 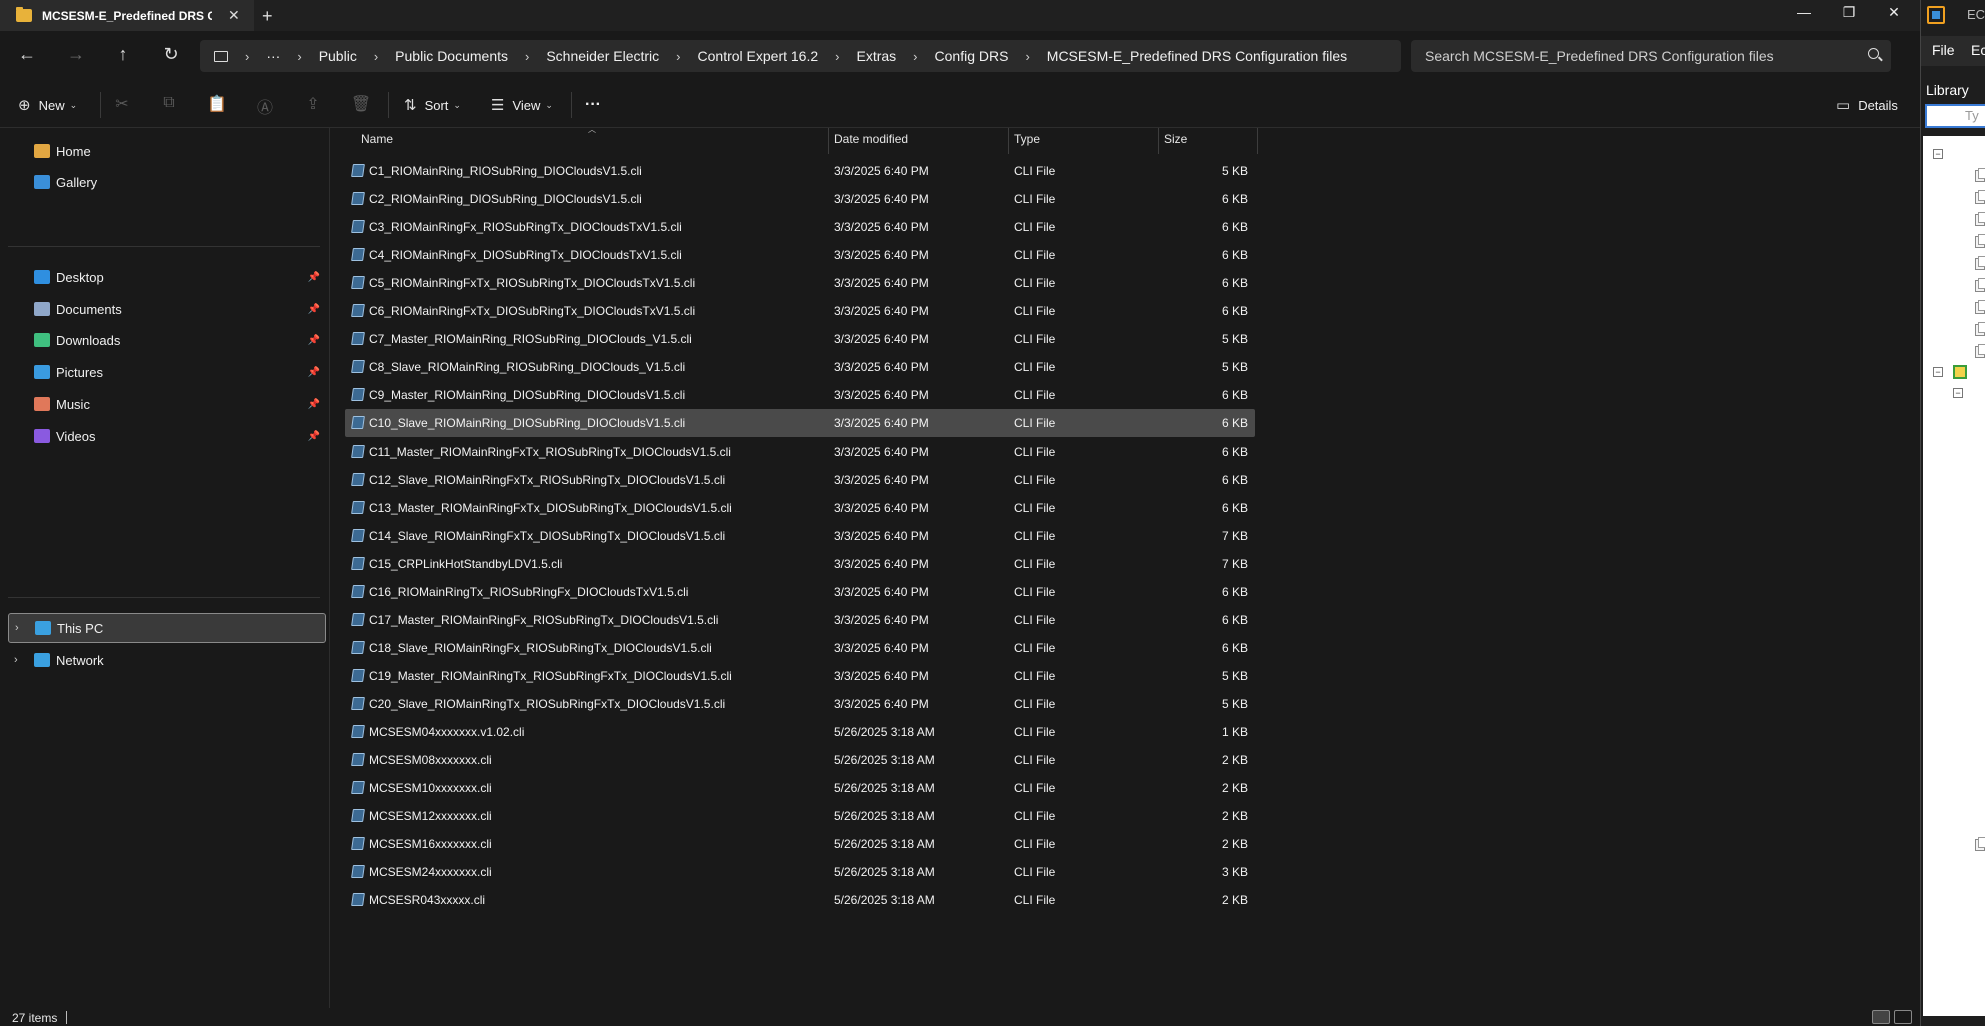 What do you see at coordinates (167, 436) in the screenshot?
I see `sidebar-item-videos: Videos 📌` at bounding box center [167, 436].